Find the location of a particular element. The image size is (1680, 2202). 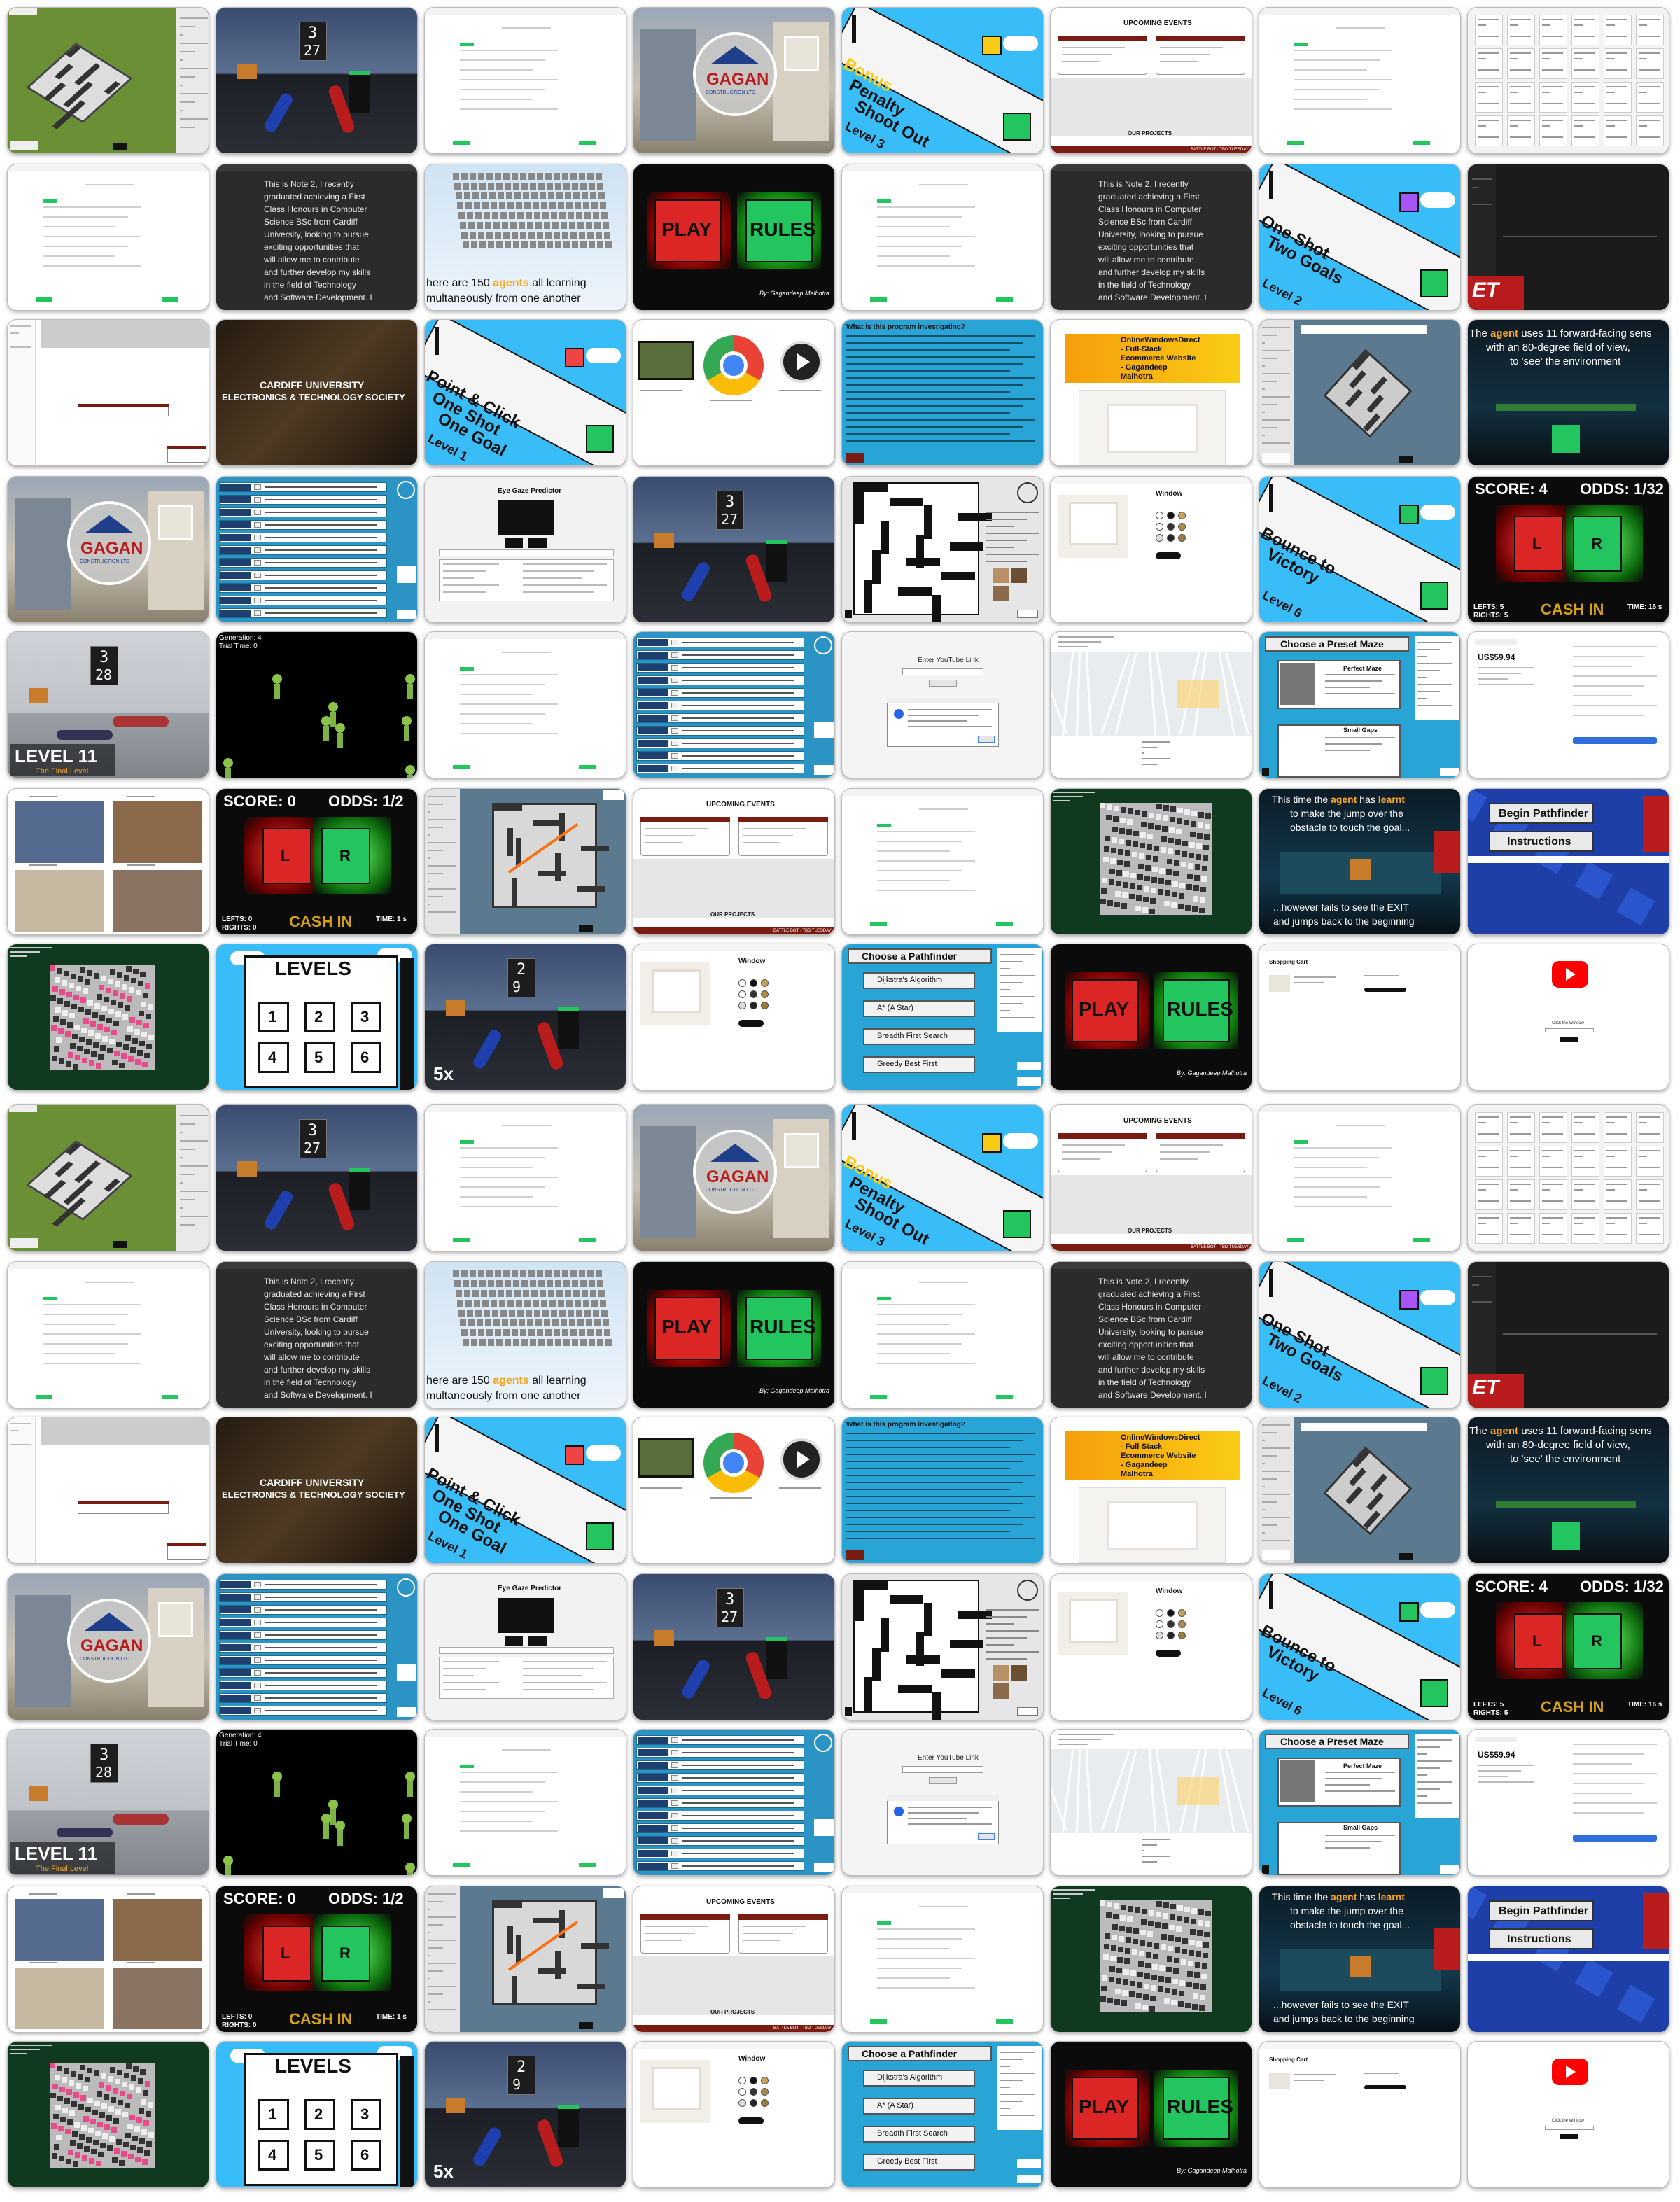

project-thumbnail: GAGAN CONSTRUCTION LTD is located at coordinates (734, 1177).